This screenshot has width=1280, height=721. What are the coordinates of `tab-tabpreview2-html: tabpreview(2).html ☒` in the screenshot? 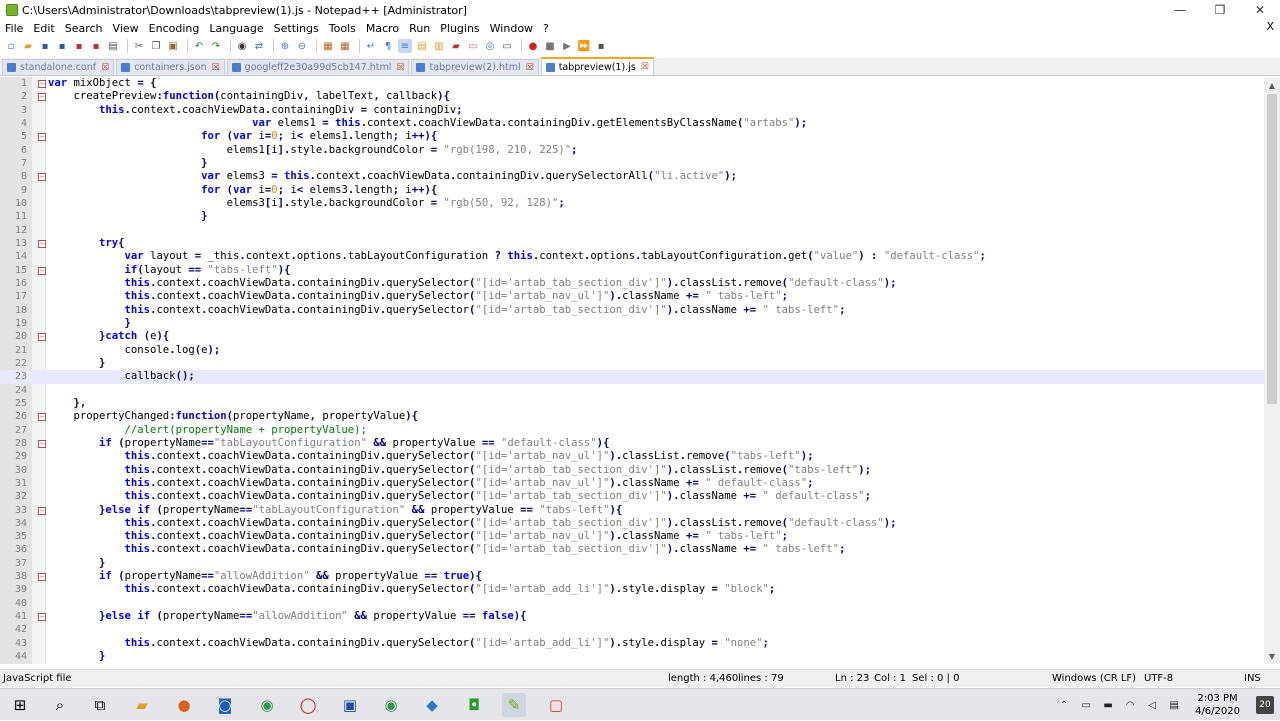 It's located at (475, 67).